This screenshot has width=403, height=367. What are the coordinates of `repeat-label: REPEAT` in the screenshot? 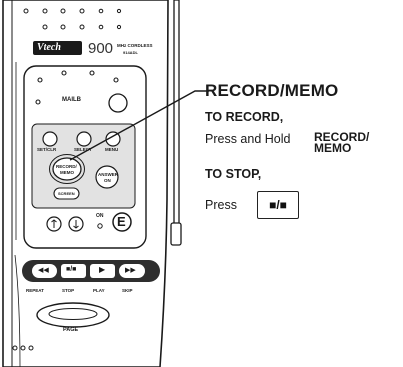 It's located at (35, 290).